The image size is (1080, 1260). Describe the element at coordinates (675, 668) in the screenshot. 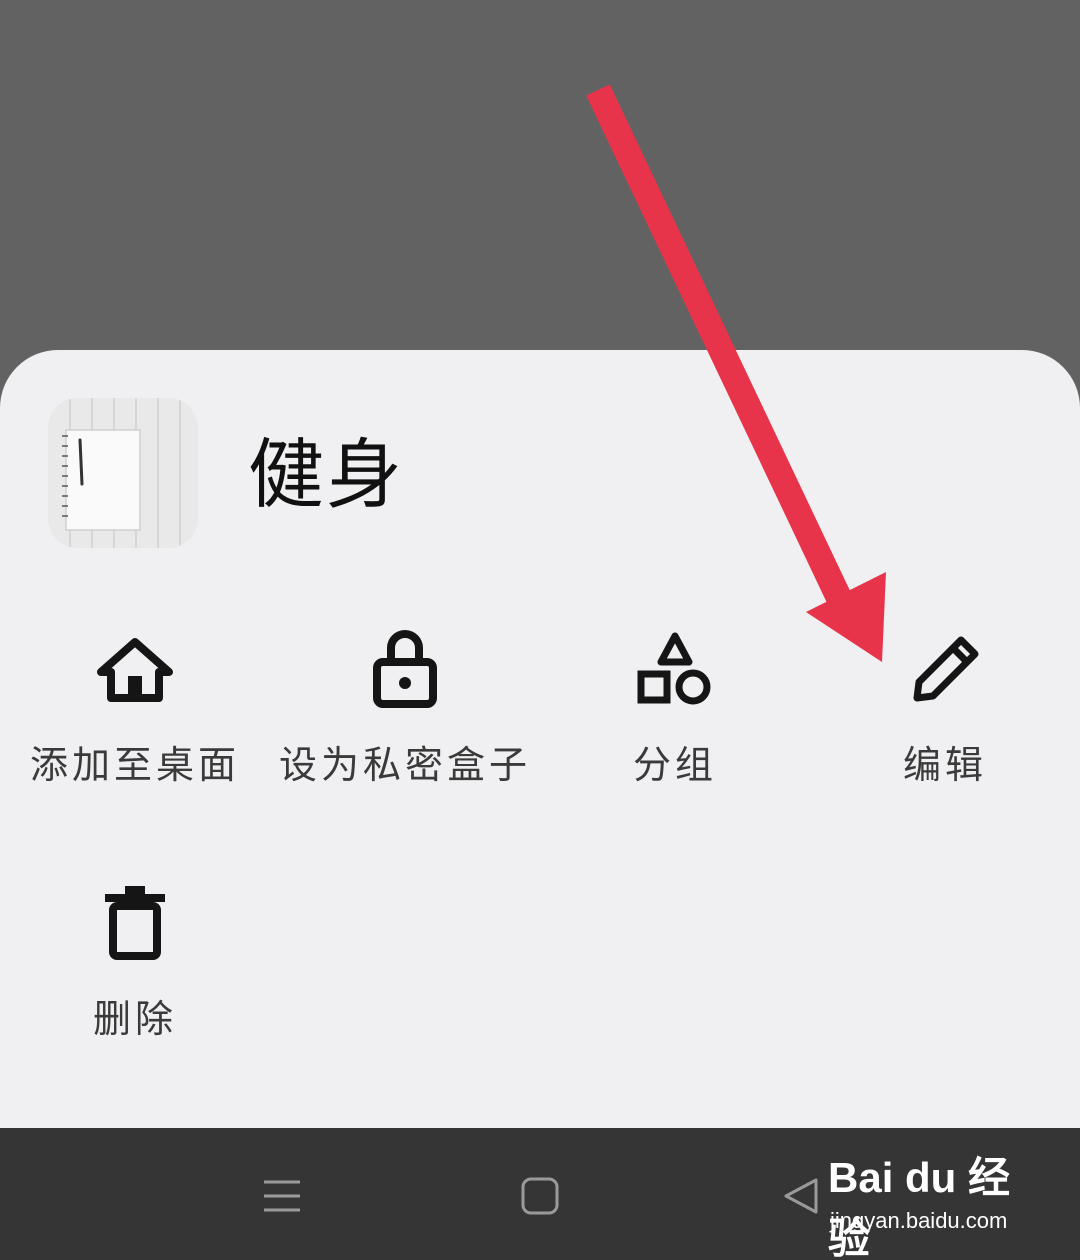

I see `shapes-icon` at that location.